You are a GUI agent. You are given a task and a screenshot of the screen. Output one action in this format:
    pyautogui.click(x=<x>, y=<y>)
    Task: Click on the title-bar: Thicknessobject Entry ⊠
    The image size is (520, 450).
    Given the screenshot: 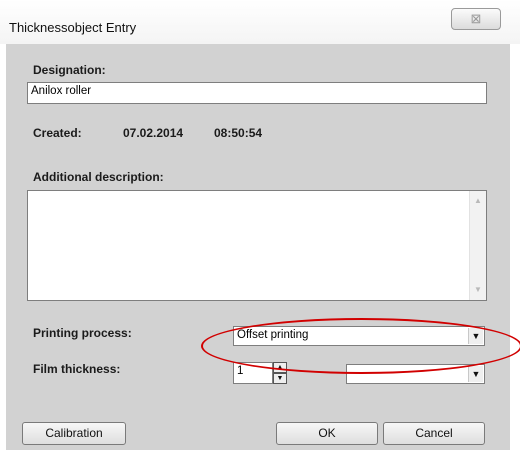 What is the action you would take?
    pyautogui.click(x=260, y=22)
    